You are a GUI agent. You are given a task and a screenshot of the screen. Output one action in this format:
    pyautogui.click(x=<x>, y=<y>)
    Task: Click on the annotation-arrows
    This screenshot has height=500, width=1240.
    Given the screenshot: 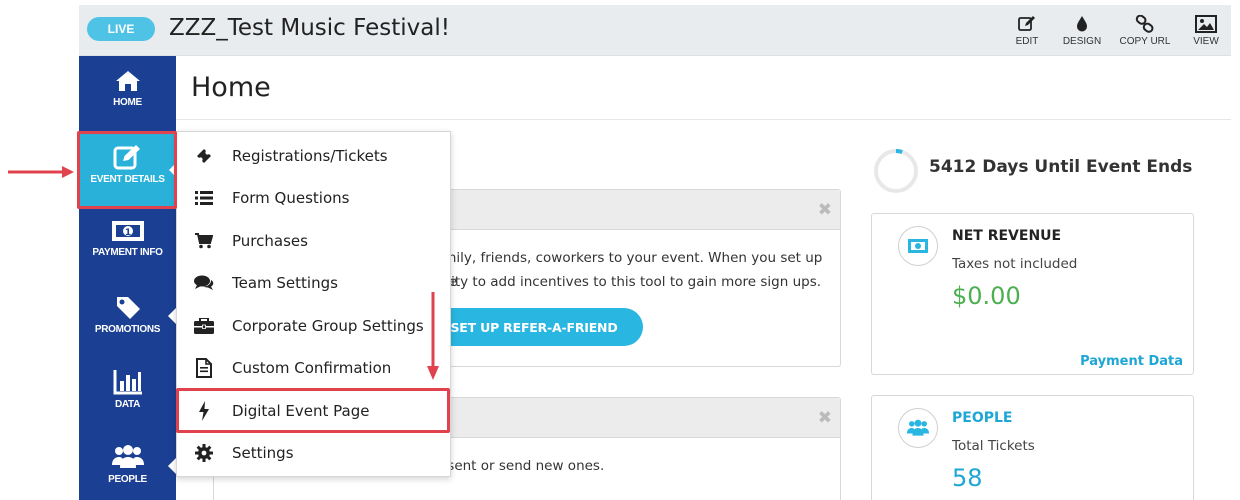 What is the action you would take?
    pyautogui.click(x=223, y=273)
    